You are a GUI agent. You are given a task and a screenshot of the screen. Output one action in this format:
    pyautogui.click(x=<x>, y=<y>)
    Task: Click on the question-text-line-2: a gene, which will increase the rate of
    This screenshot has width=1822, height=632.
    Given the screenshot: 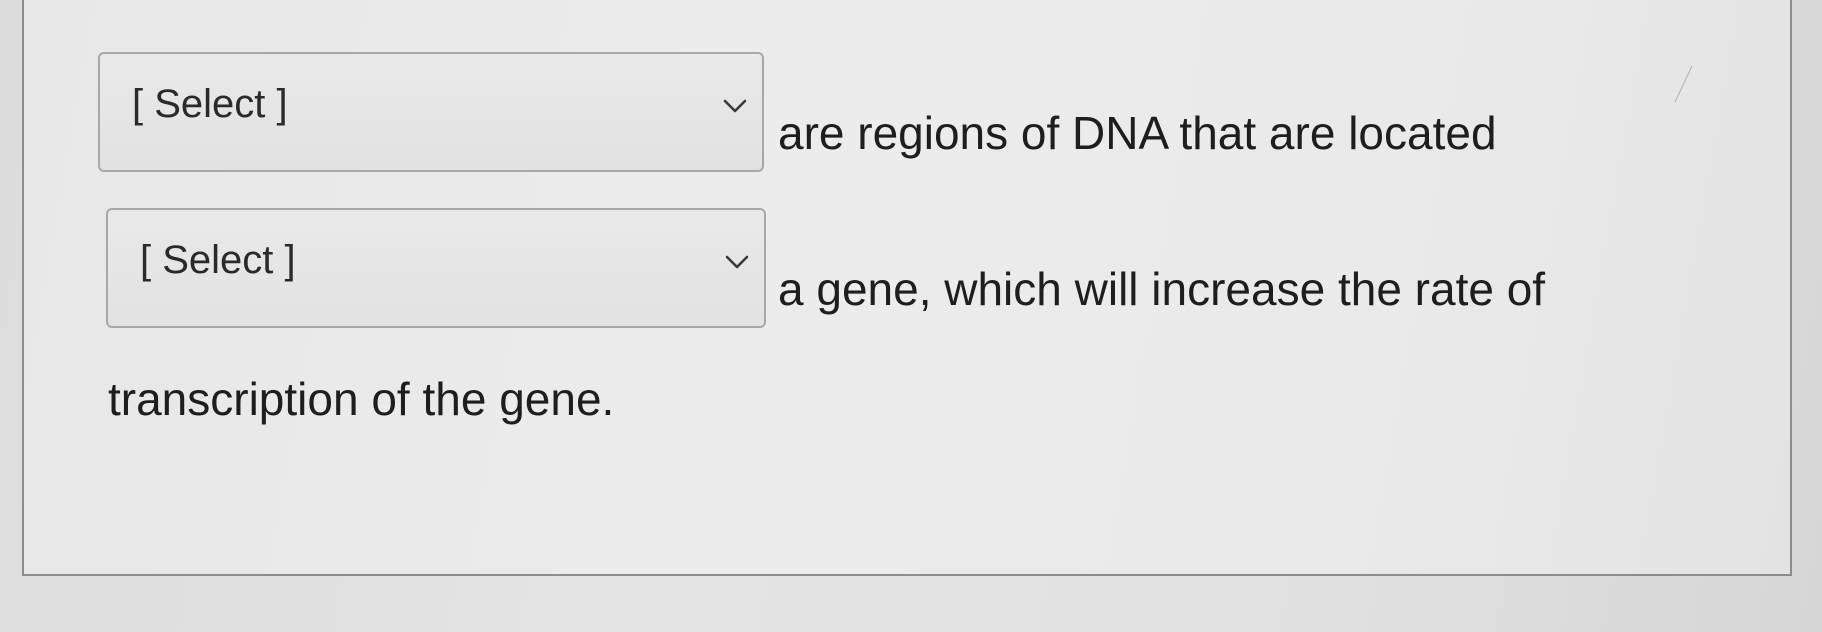 What is the action you would take?
    pyautogui.click(x=1162, y=289)
    